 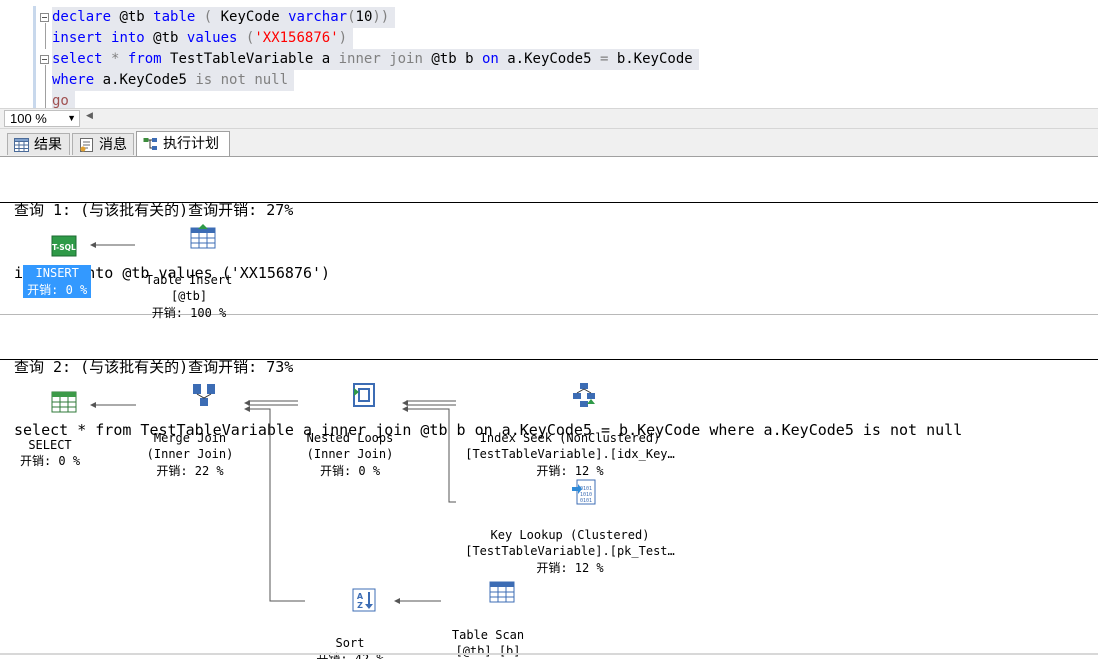 I want to click on code-token: select, so click(x=77, y=59).